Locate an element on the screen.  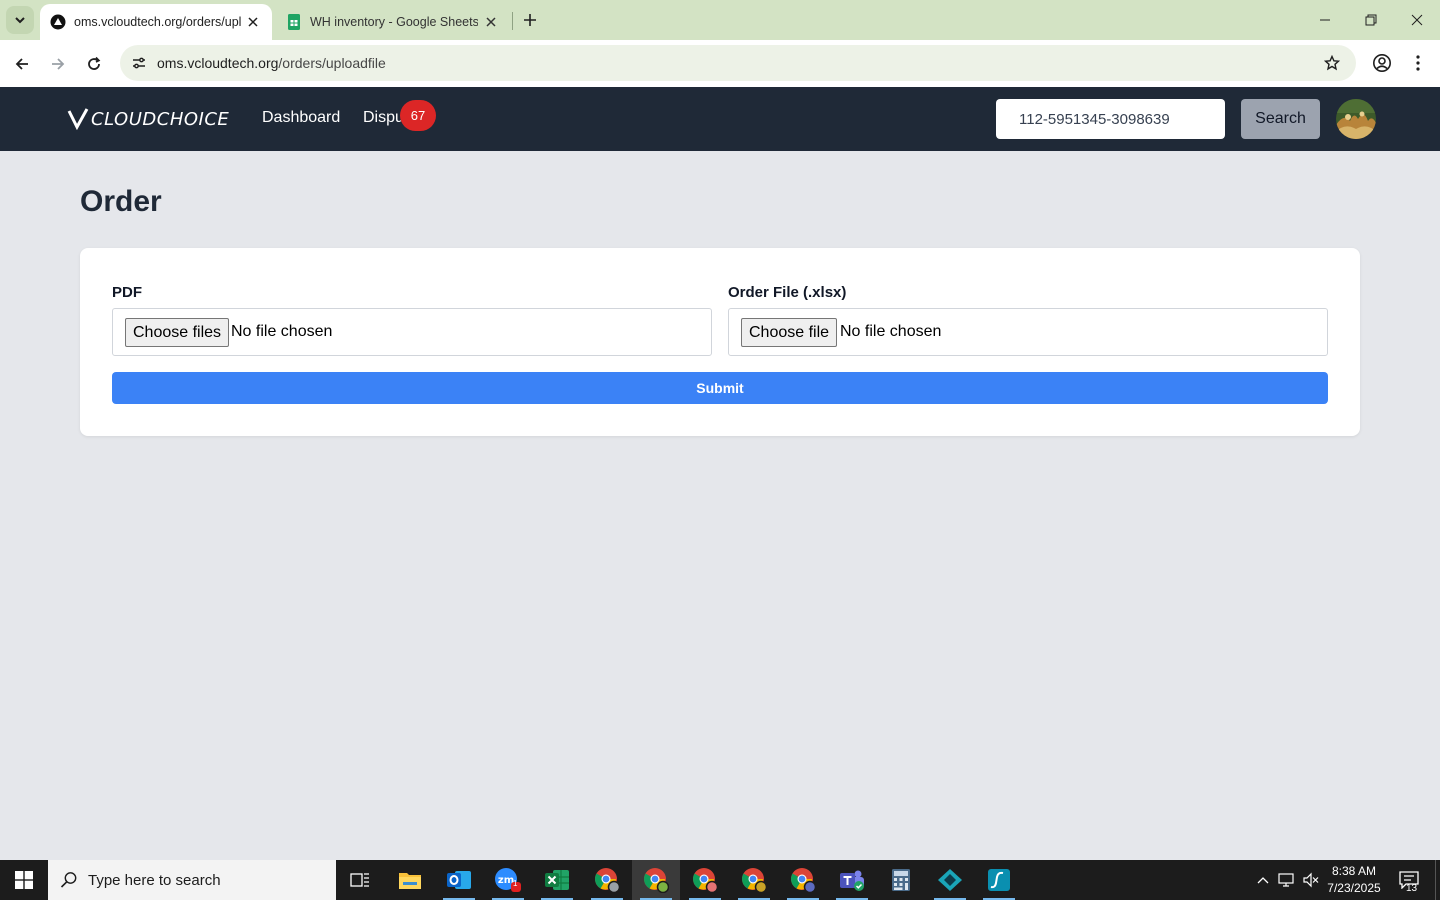
chevron-down-icon is located at coordinates (20, 20).